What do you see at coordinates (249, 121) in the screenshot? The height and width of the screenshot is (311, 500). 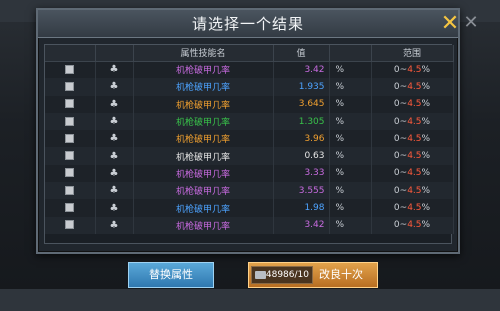 I see `table-row: ♣ 机枪破甲几率 1.305% 0~4.5%` at bounding box center [249, 121].